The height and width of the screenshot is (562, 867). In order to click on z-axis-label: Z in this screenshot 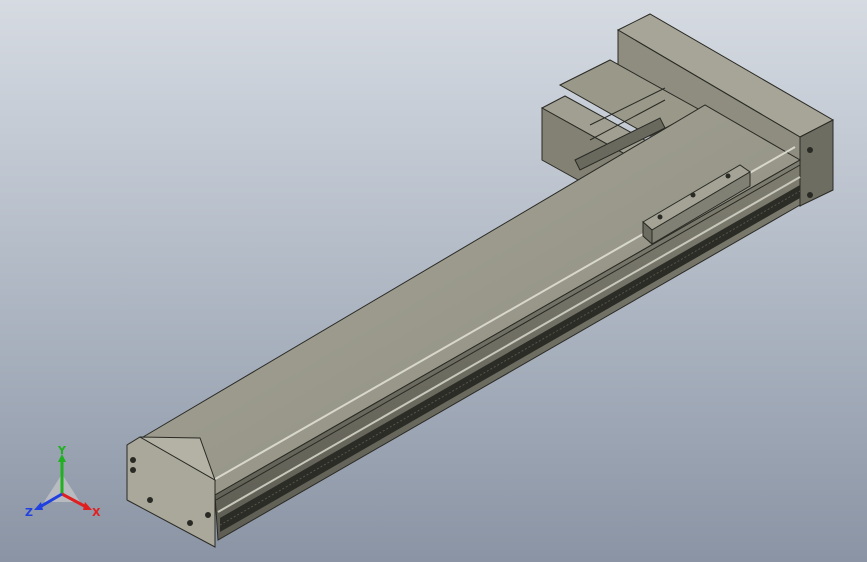, I will do `click(29, 512)`.